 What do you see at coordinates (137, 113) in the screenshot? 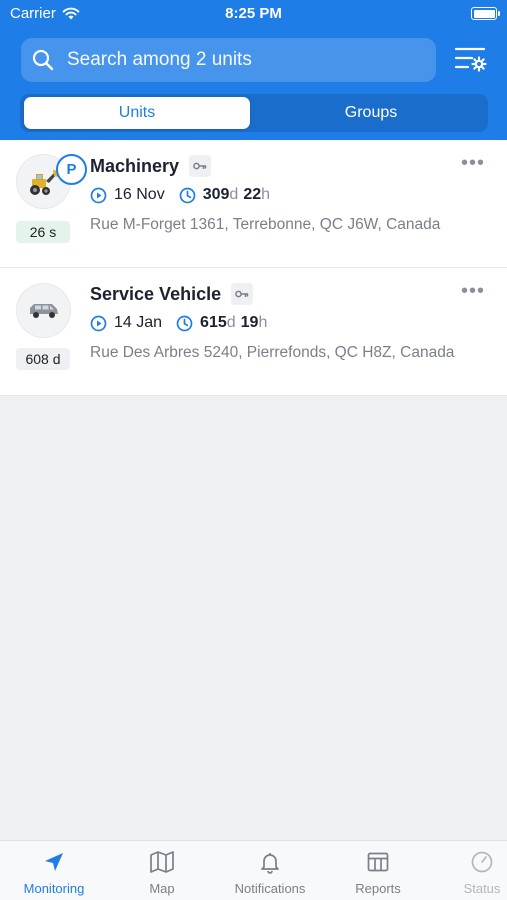
I see `tab-units: Units` at bounding box center [137, 113].